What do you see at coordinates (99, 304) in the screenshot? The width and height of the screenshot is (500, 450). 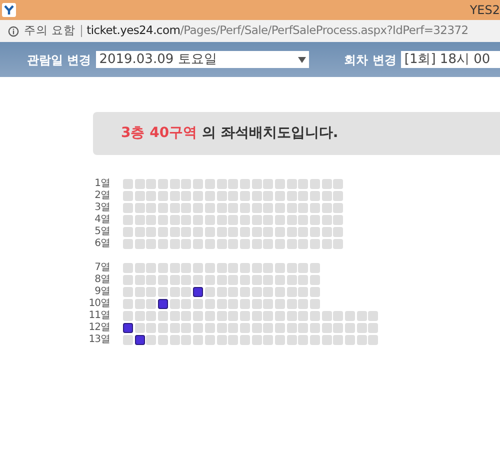 I see `row-label: 10열` at bounding box center [99, 304].